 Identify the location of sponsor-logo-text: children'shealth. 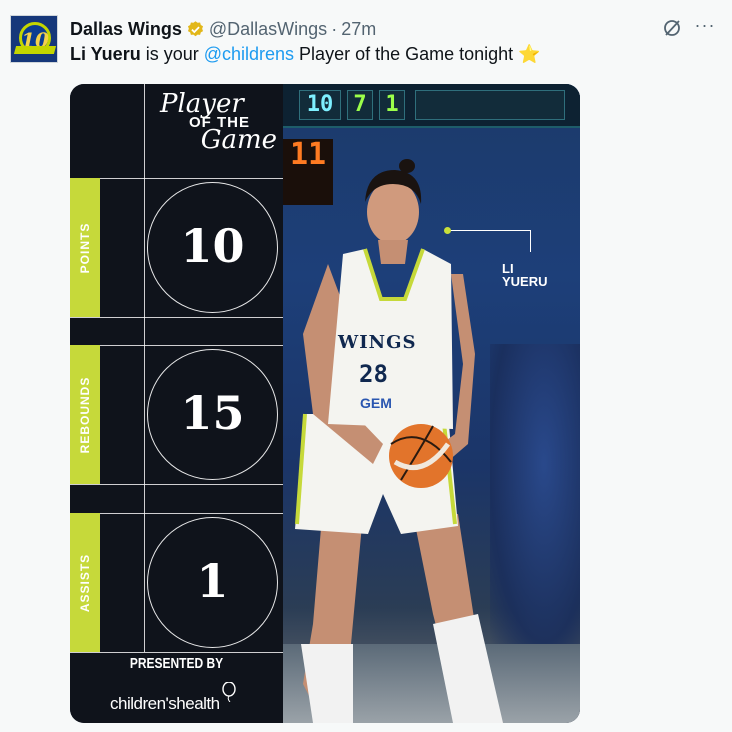
(165, 703).